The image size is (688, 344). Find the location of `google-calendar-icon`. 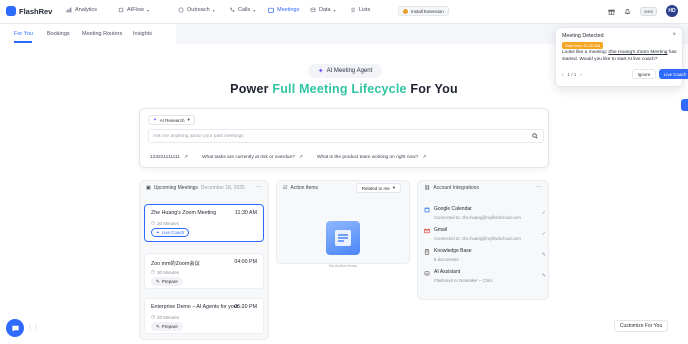

google-calendar-icon is located at coordinates (427, 210).